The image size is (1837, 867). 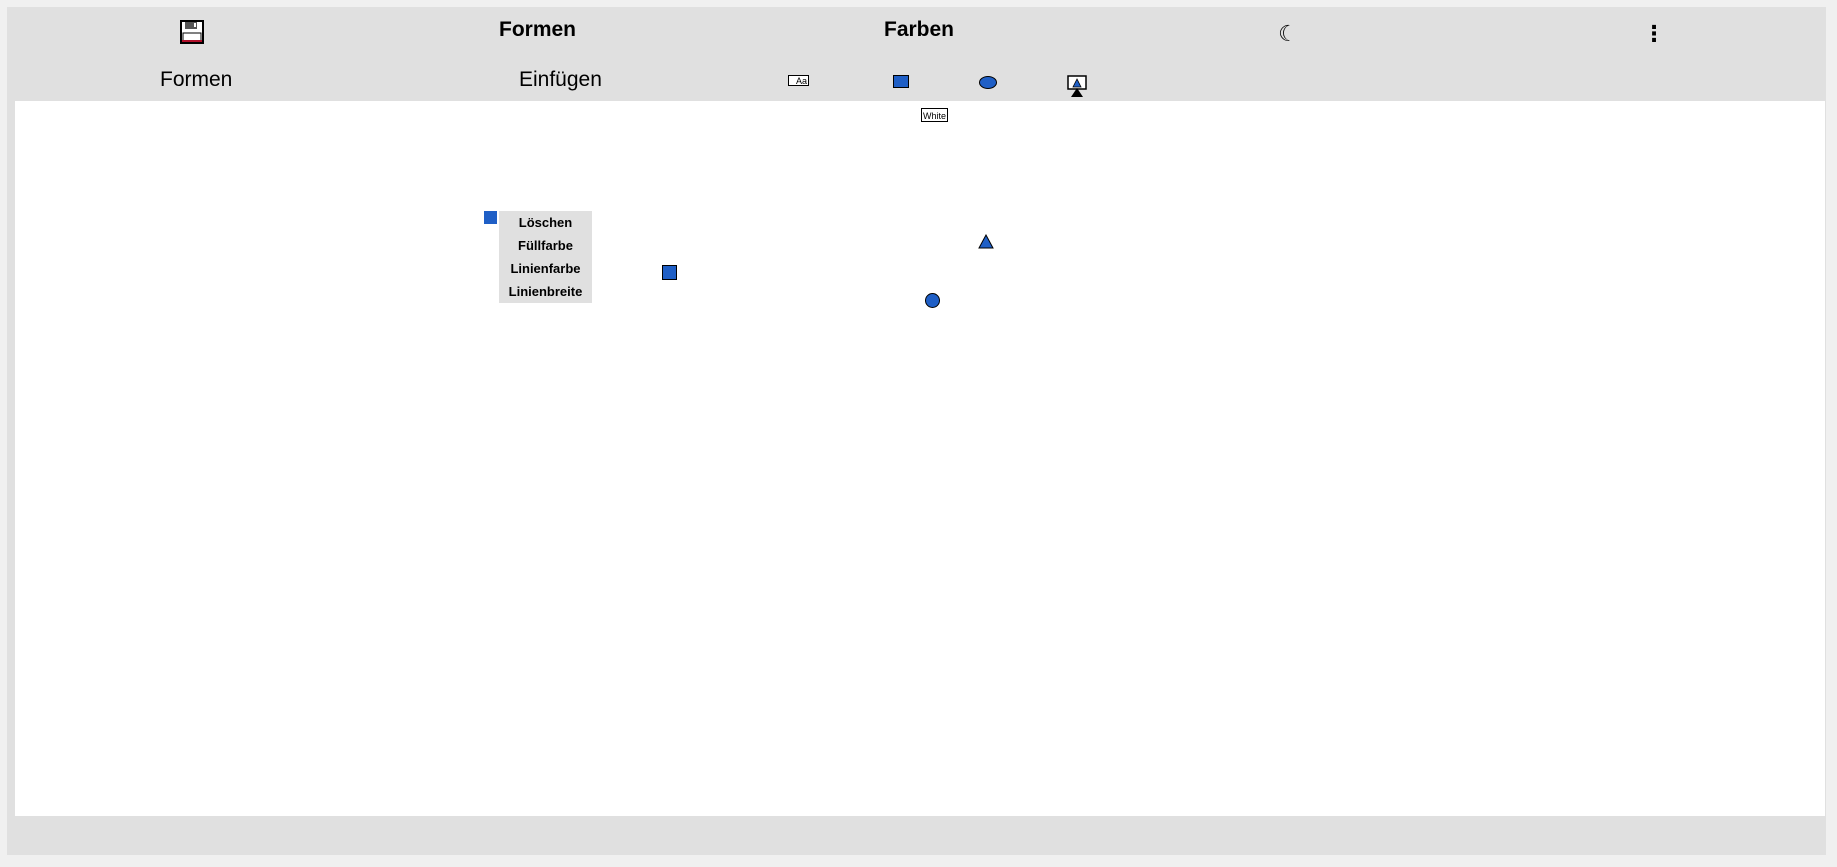 What do you see at coordinates (901, 81) in the screenshot?
I see `rectangle-tool-icon` at bounding box center [901, 81].